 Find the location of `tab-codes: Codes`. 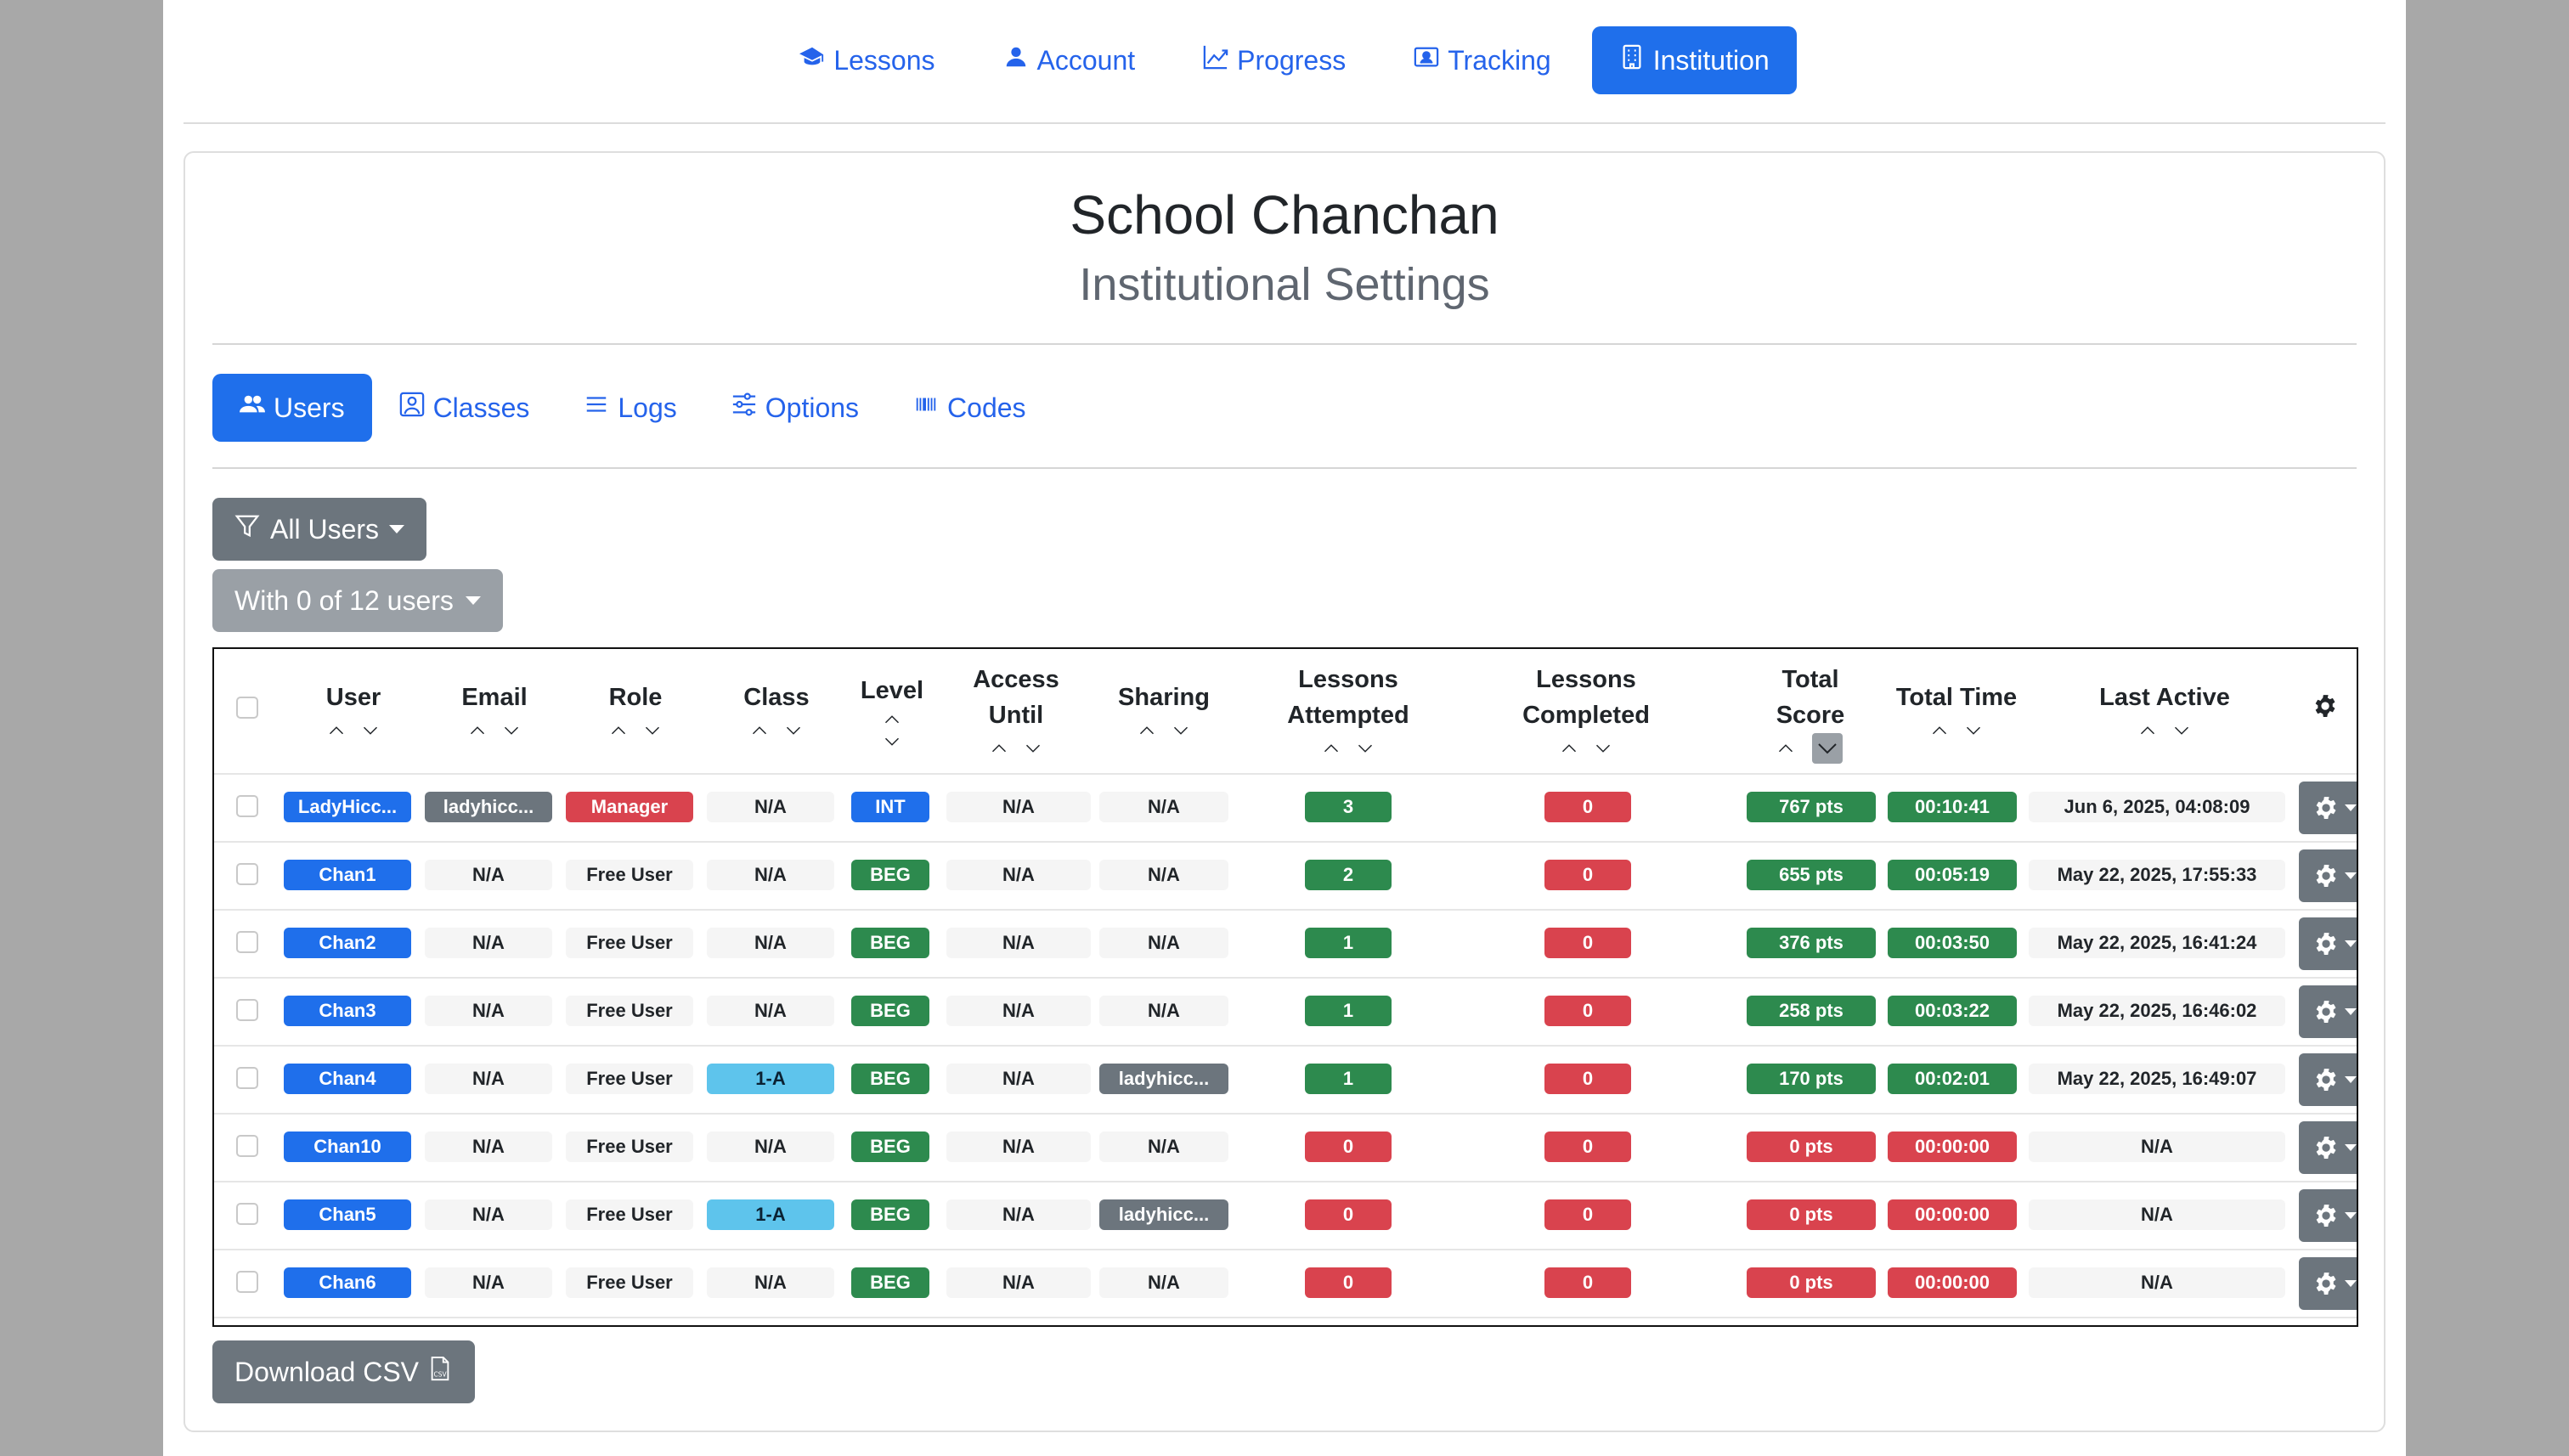

tab-codes: Codes is located at coordinates (970, 408).